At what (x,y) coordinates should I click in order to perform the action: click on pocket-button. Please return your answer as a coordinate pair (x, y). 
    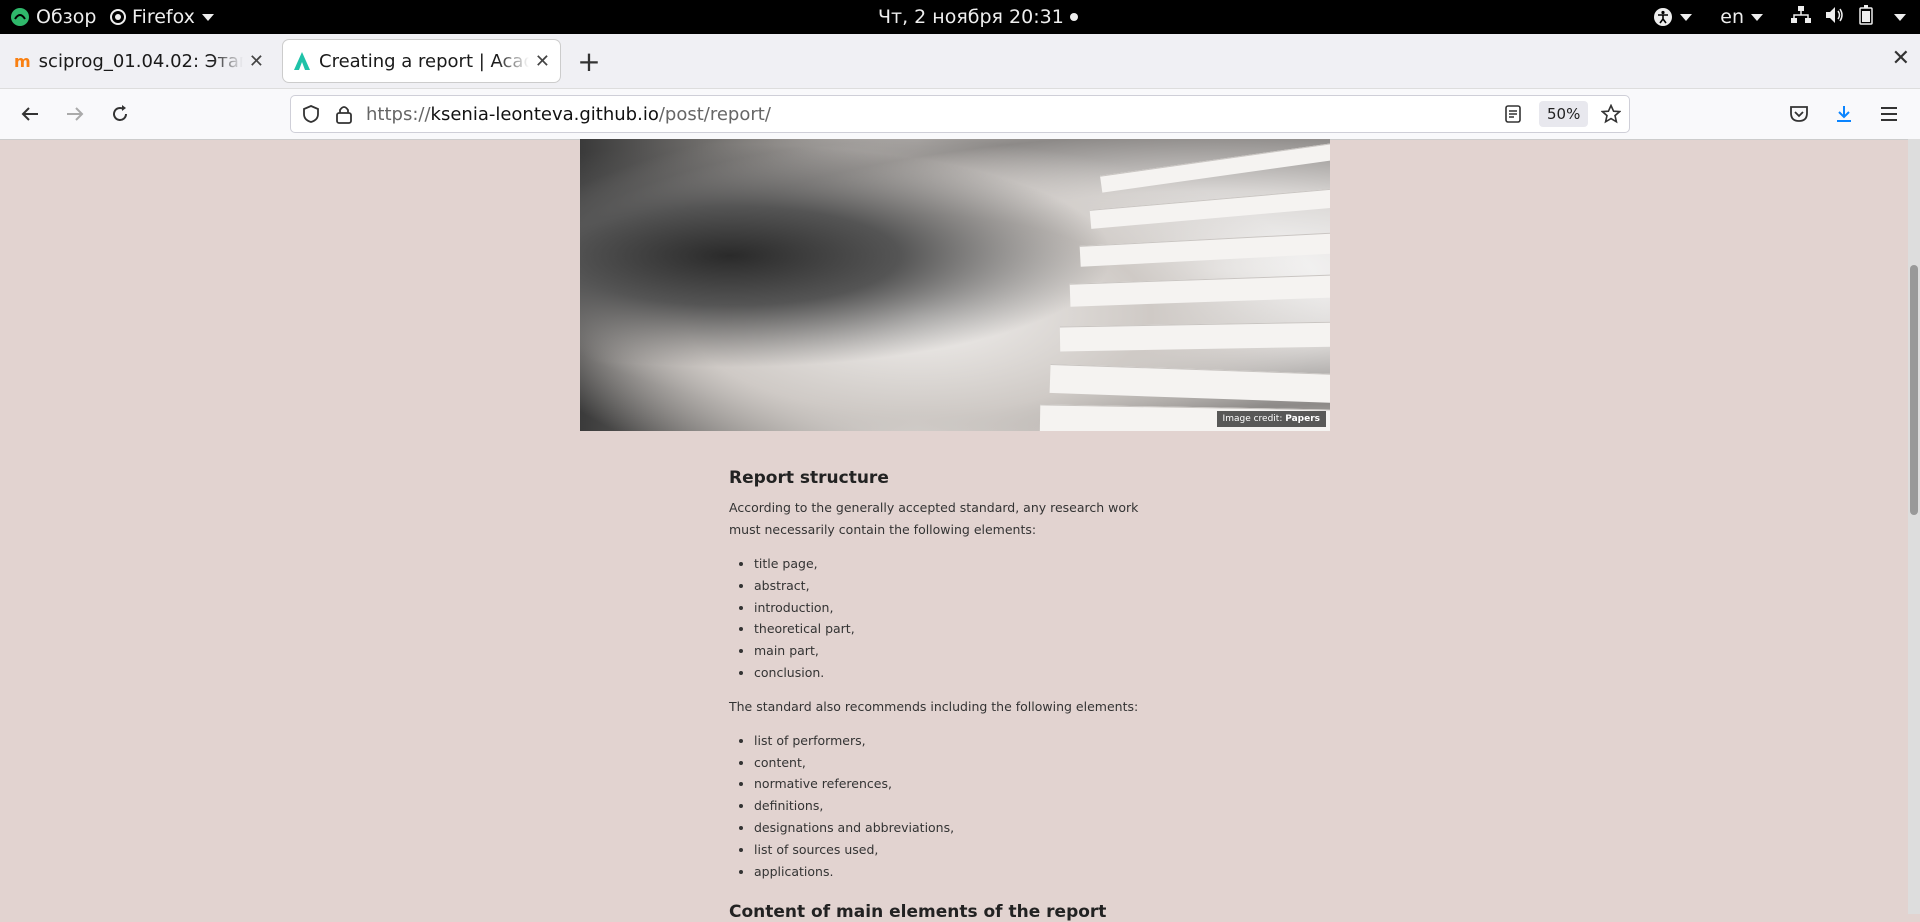
    Looking at the image, I should click on (1799, 114).